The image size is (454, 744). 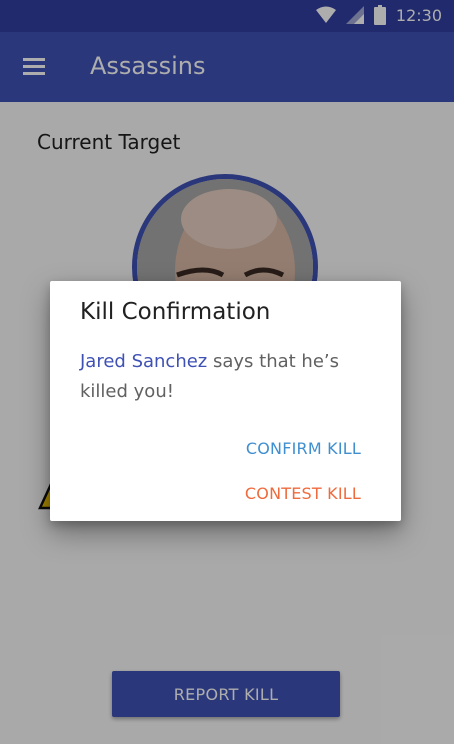 What do you see at coordinates (175, 312) in the screenshot?
I see `dialog-title: Kill Confirmation` at bounding box center [175, 312].